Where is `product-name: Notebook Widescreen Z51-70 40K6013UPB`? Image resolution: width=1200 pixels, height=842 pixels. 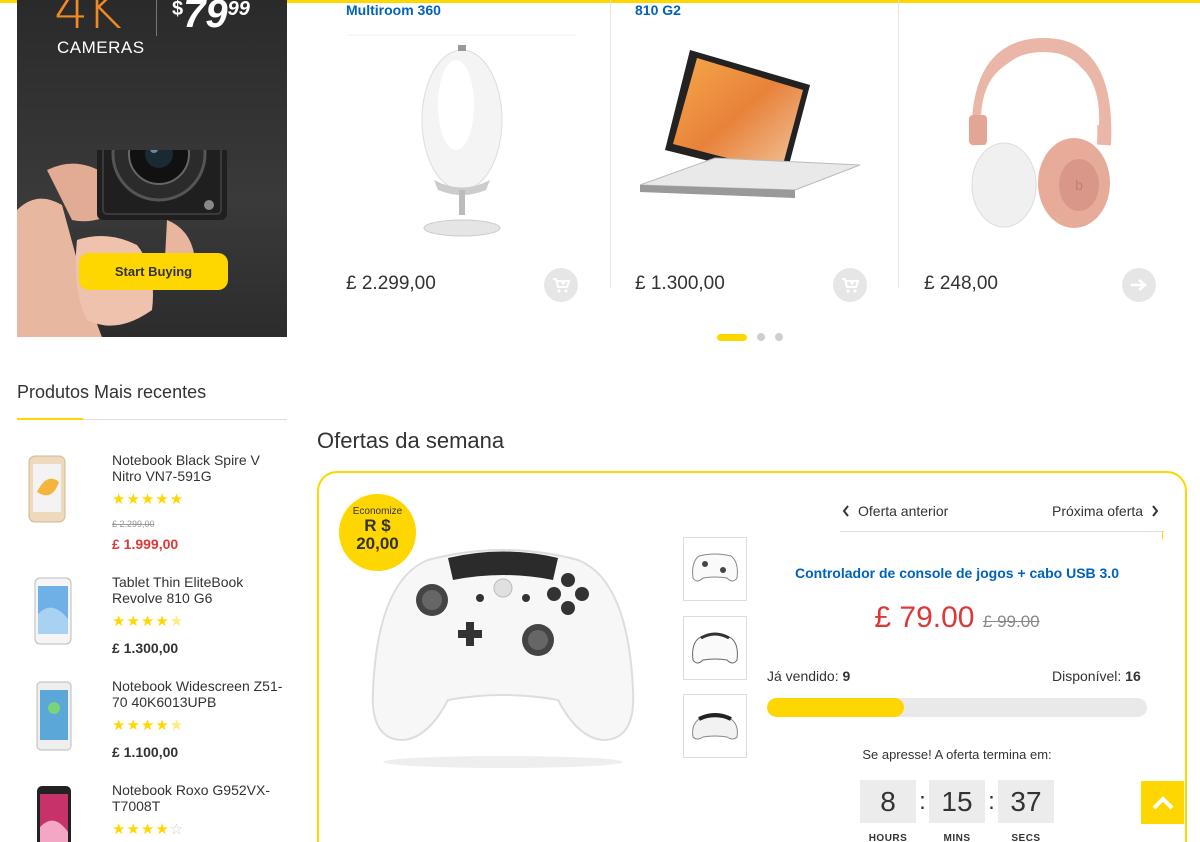 product-name: Notebook Widescreen Z51-70 40K6013UPB is located at coordinates (202, 694).